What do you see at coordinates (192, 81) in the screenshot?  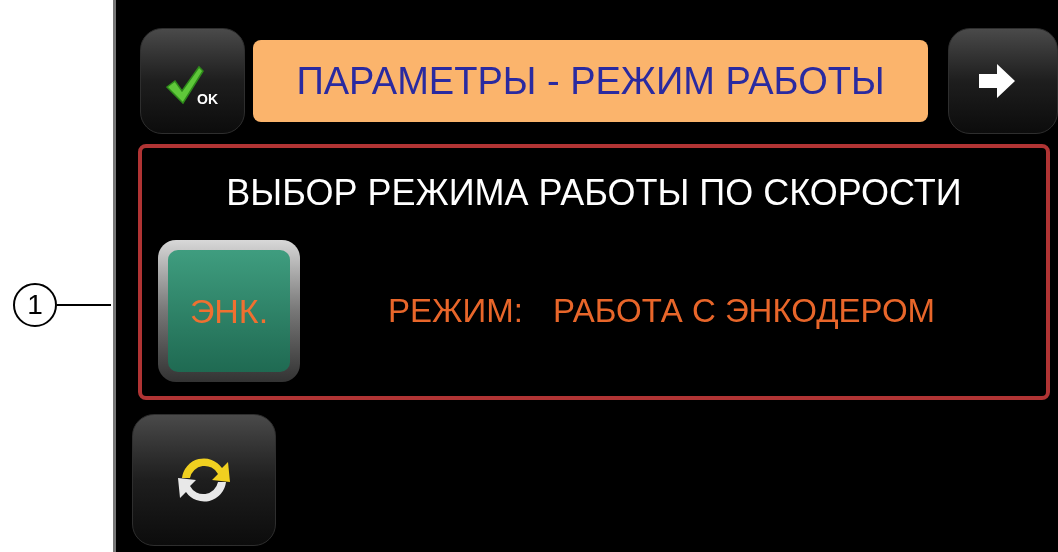 I see `ok-button: OK` at bounding box center [192, 81].